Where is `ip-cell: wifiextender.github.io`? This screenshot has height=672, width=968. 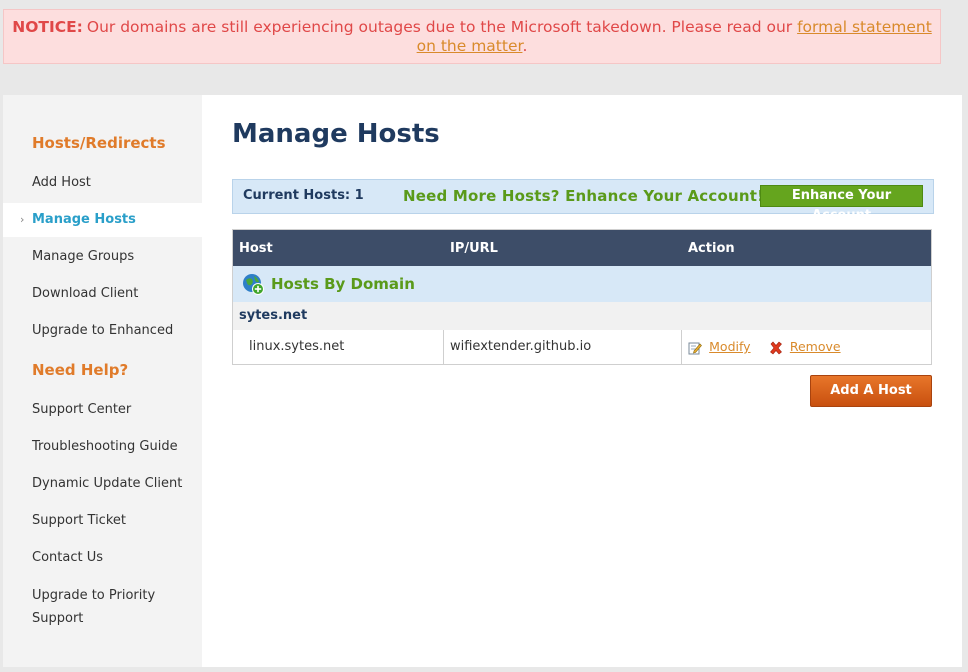
ip-cell: wifiextender.github.io is located at coordinates (563, 347).